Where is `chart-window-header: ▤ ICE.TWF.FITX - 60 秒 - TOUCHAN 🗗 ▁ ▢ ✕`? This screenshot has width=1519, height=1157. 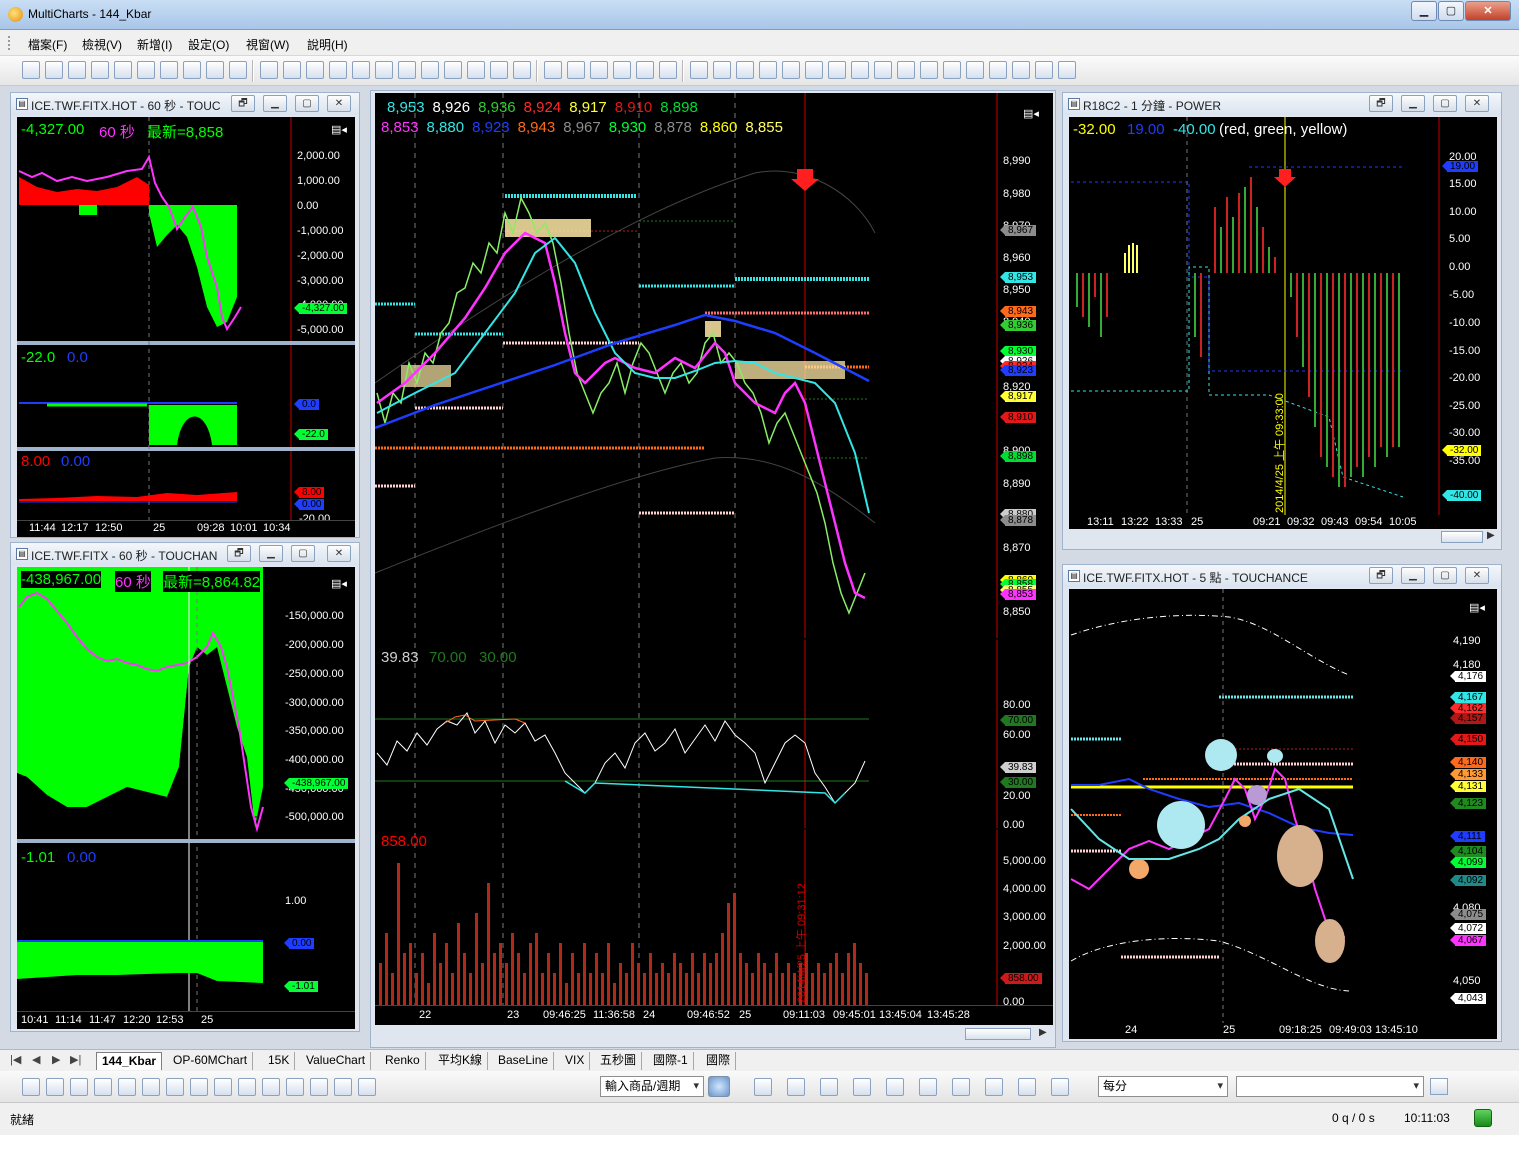
chart-window-header: ▤ ICE.TWF.FITX - 60 秒 - TOUCHAN 🗗 ▁ ▢ ✕ is located at coordinates (185, 554).